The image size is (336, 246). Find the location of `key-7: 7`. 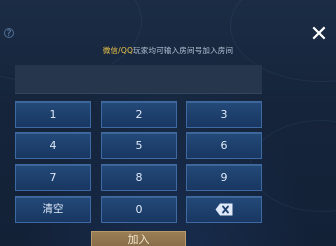

key-7: 7 is located at coordinates (53, 177).